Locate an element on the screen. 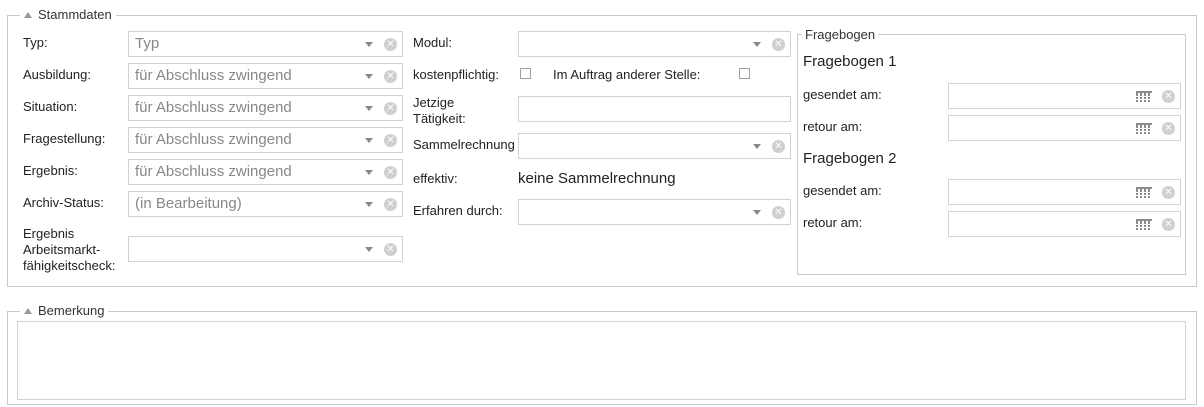 The width and height of the screenshot is (1204, 407). ergebnis-amf-label: Ergebnis Arbeitsmarkt- fähigkeitscheck: is located at coordinates (69, 250).